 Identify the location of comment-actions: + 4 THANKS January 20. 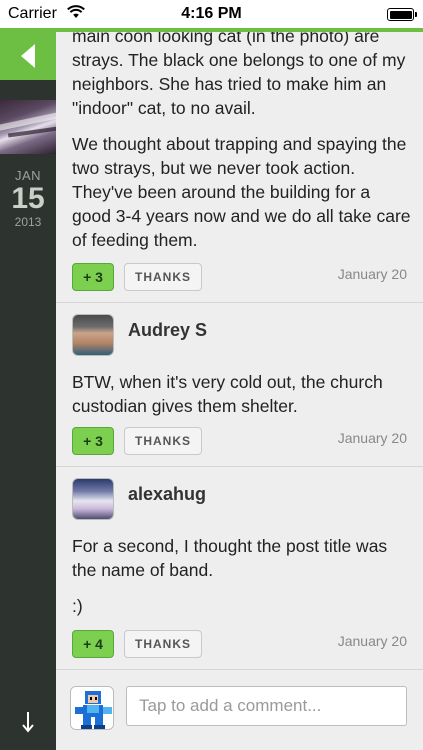
(239, 644).